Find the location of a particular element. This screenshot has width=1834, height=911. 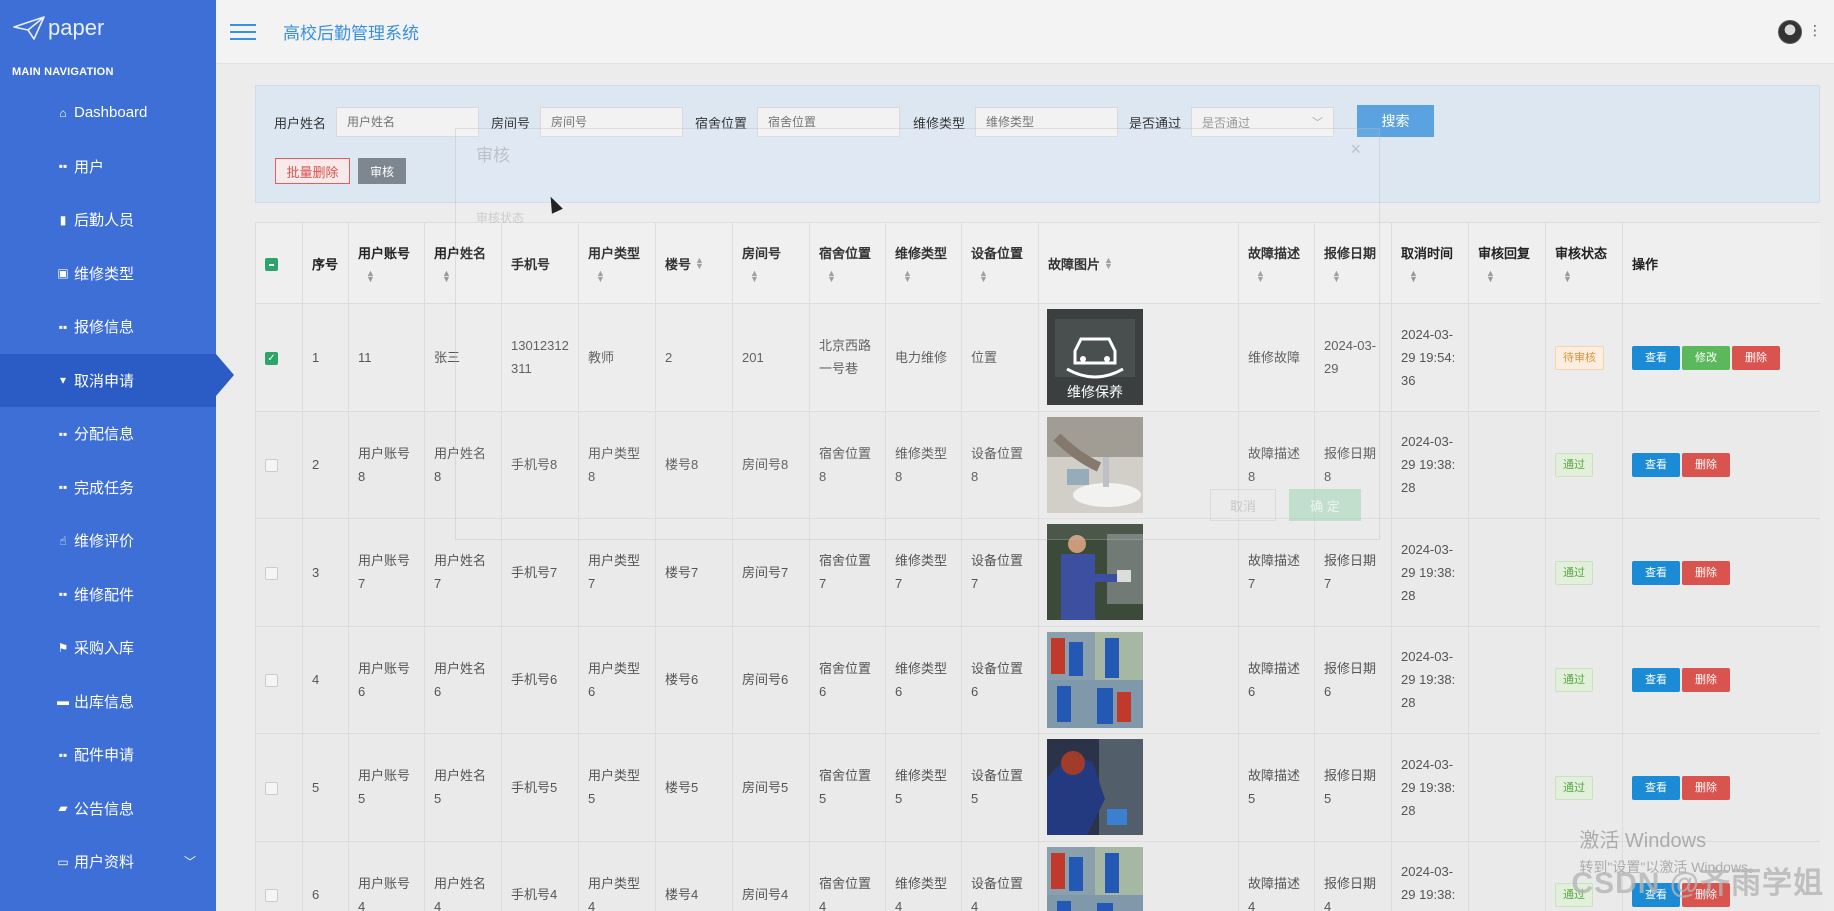

sidebar-item-4: ▪▪ 报修信息 is located at coordinates (108, 327).